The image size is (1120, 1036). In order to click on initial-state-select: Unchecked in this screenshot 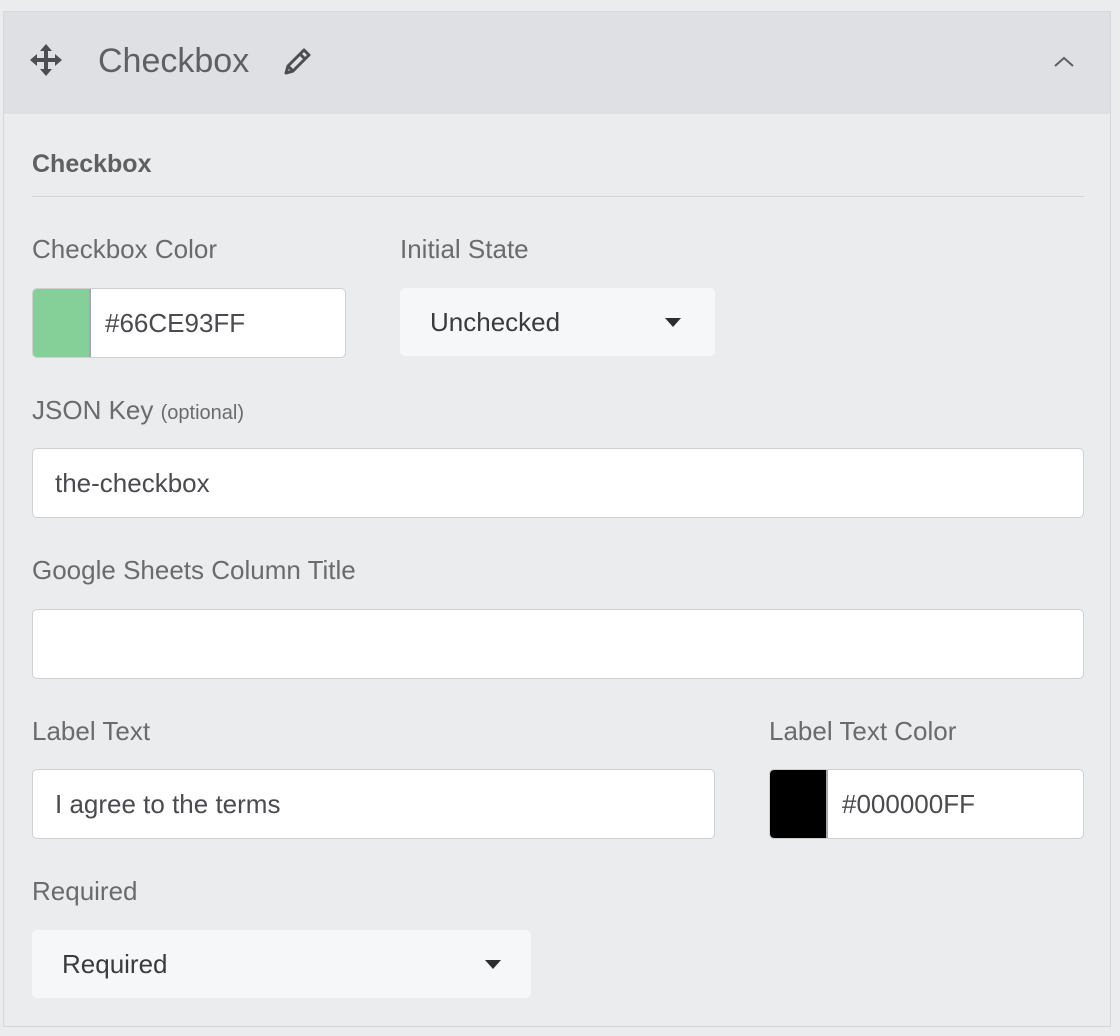, I will do `click(557, 322)`.